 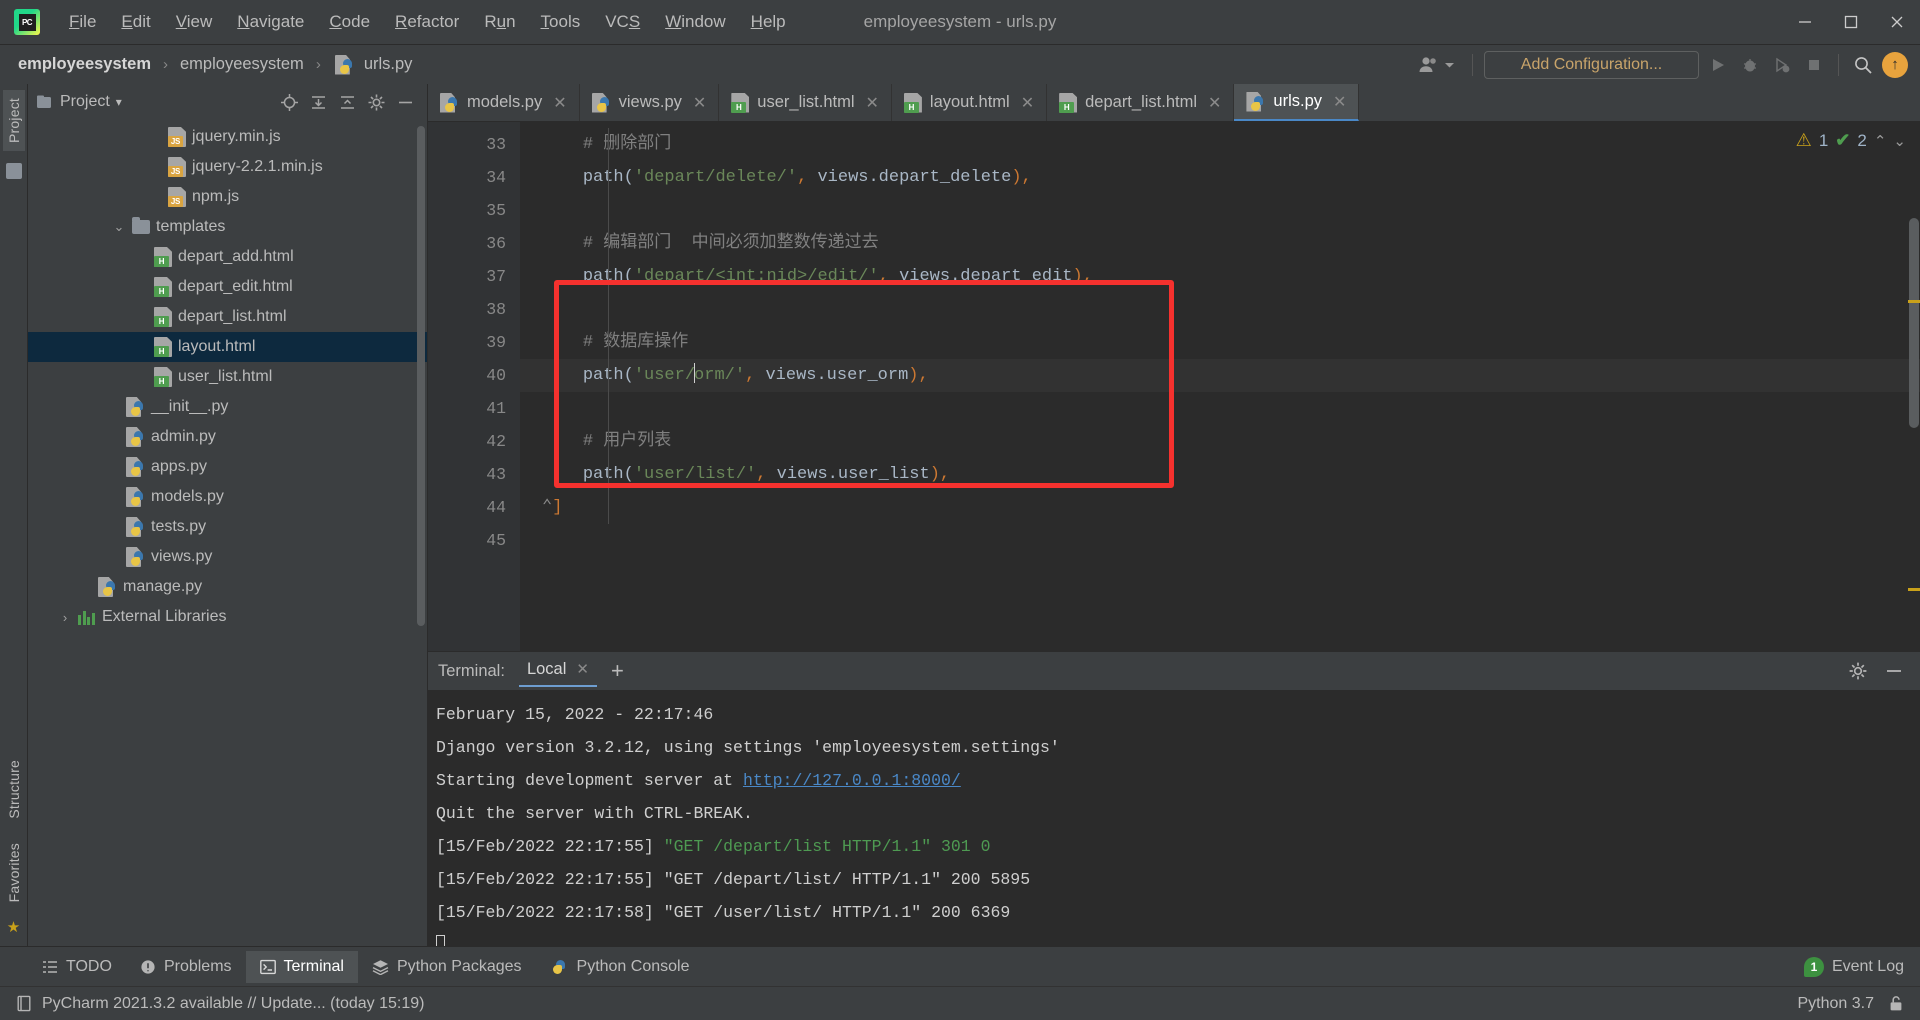 I want to click on tab-views-py: views.py ✕, so click(x=650, y=102).